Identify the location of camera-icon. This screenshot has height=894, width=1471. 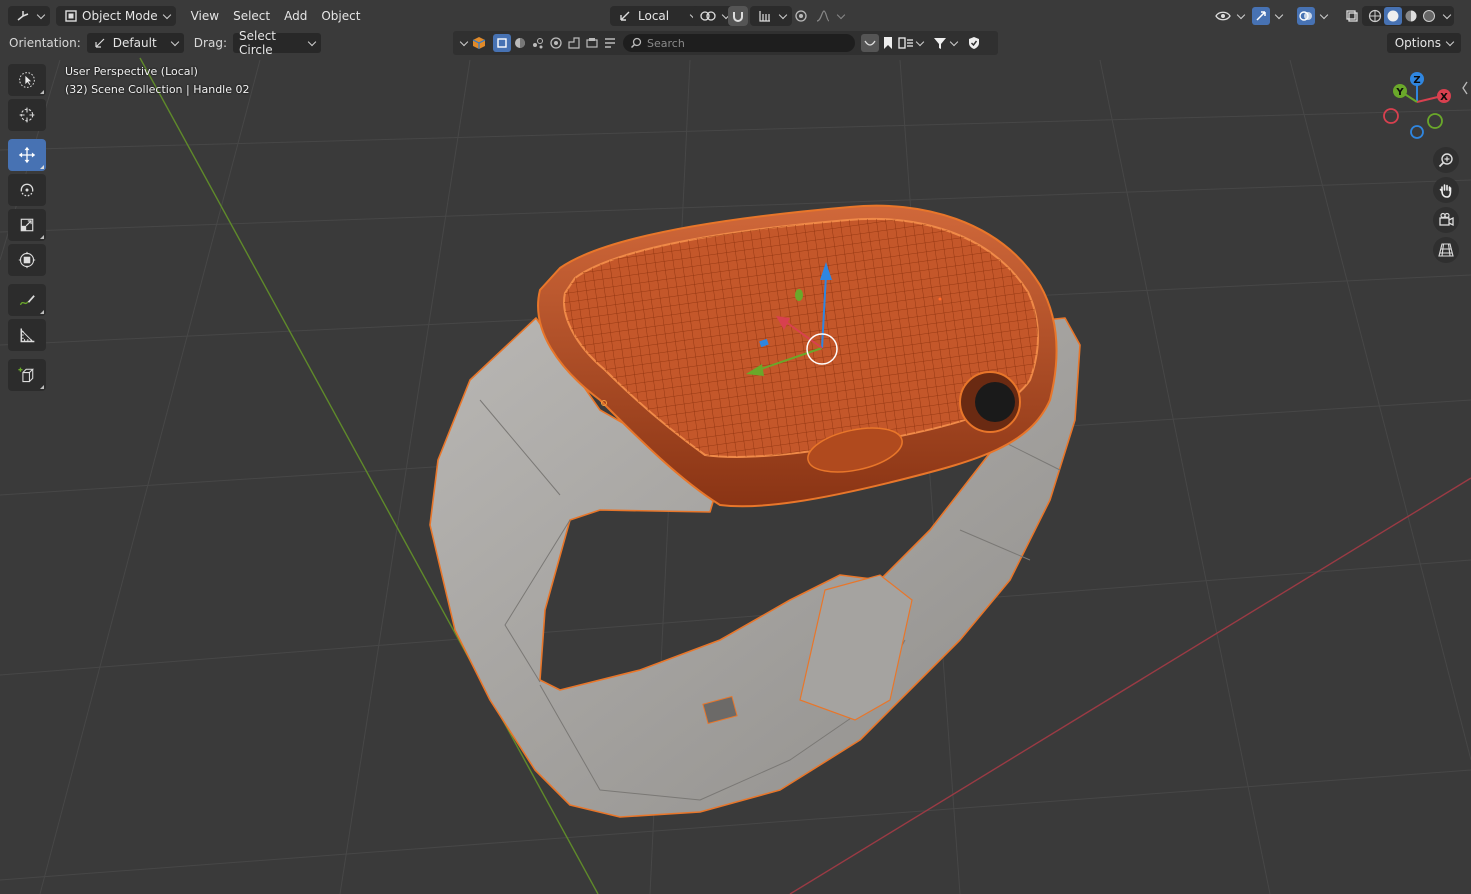
(1446, 220).